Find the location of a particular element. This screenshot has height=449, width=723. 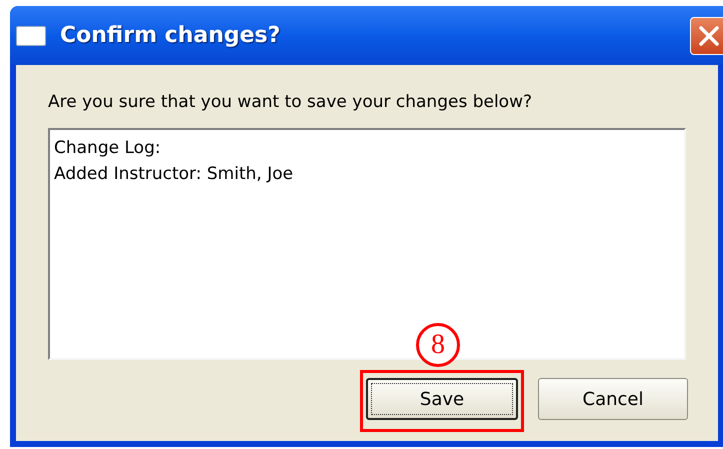

change-log-line: Added Instructor: Smith, Joe is located at coordinates (174, 174).